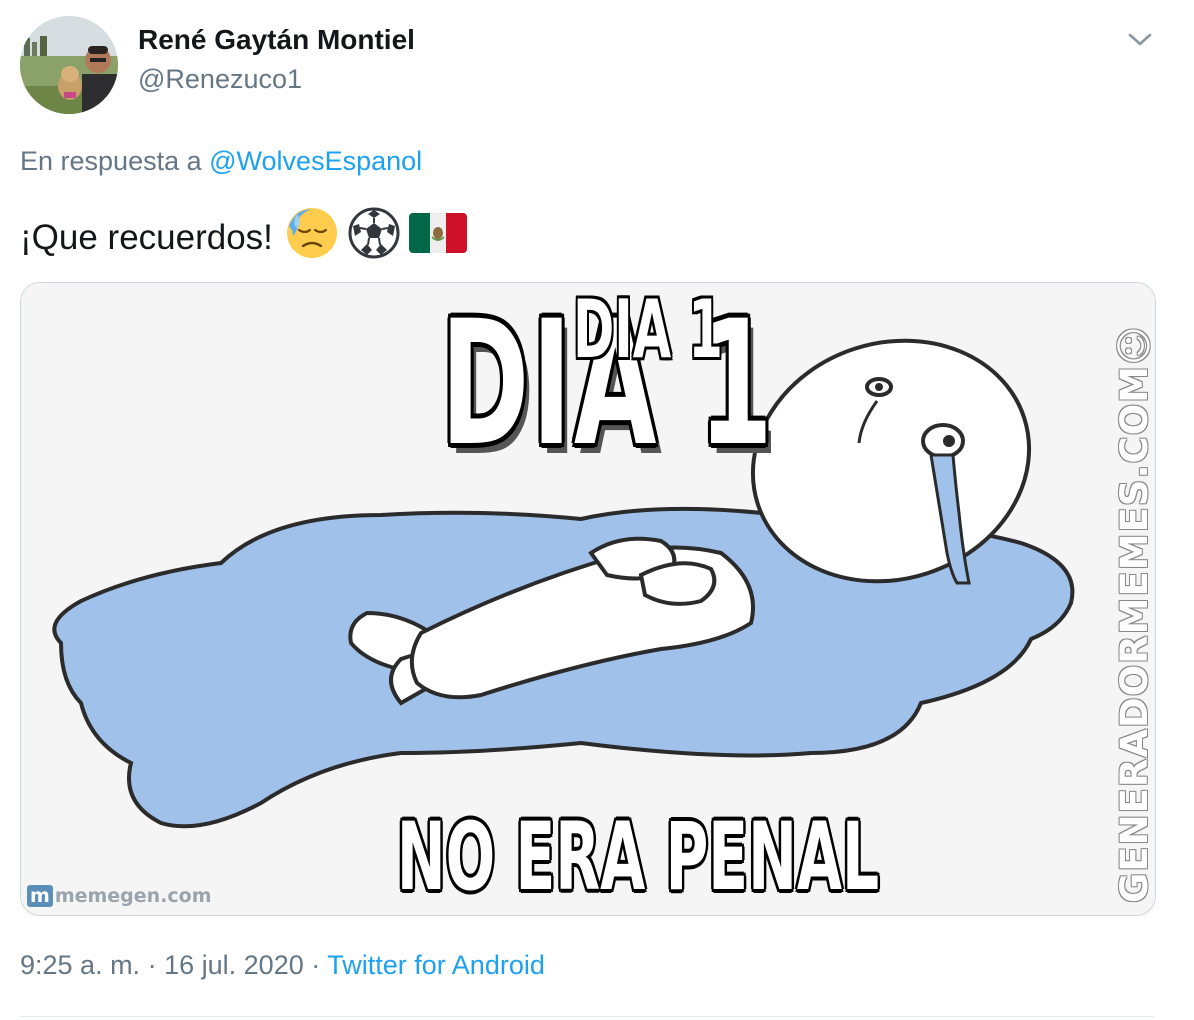 This screenshot has width=1194, height=1020. I want to click on reply-prefix: En respuesta a, so click(111, 161).